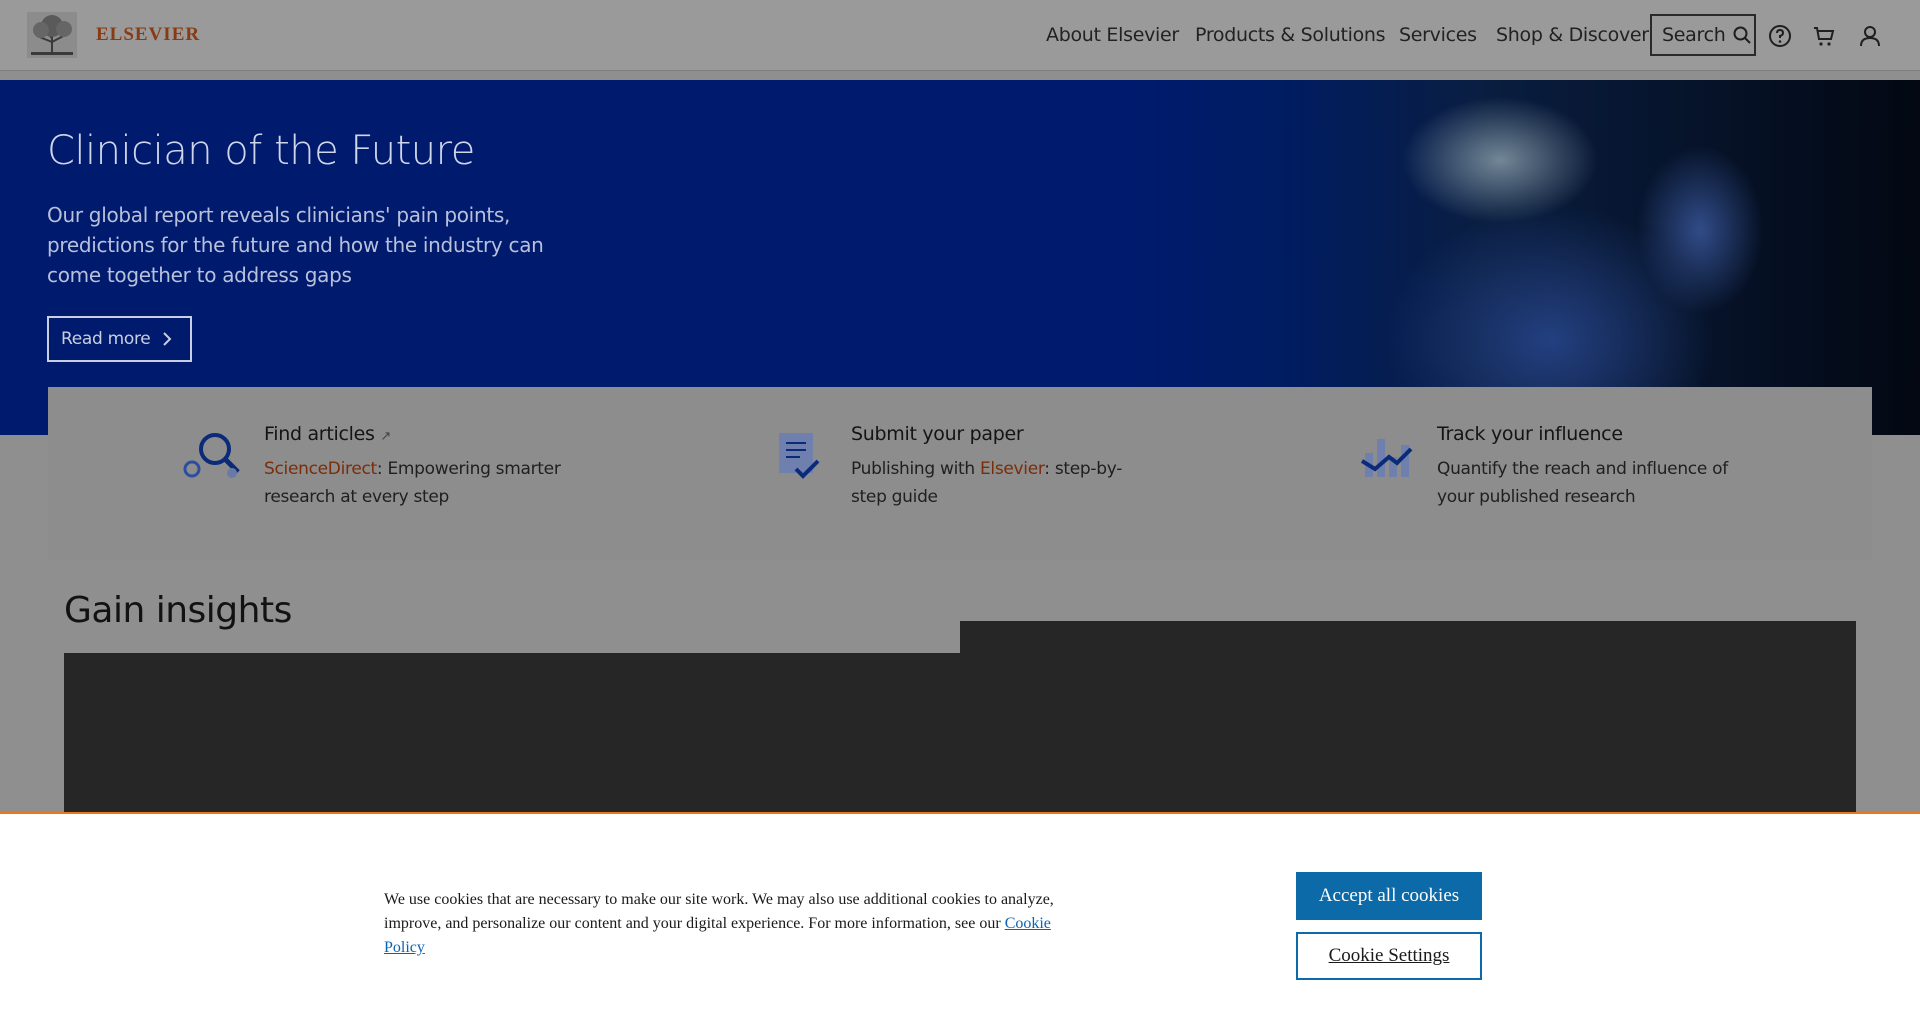  What do you see at coordinates (1694, 35) in the screenshot?
I see `search-label: Search` at bounding box center [1694, 35].